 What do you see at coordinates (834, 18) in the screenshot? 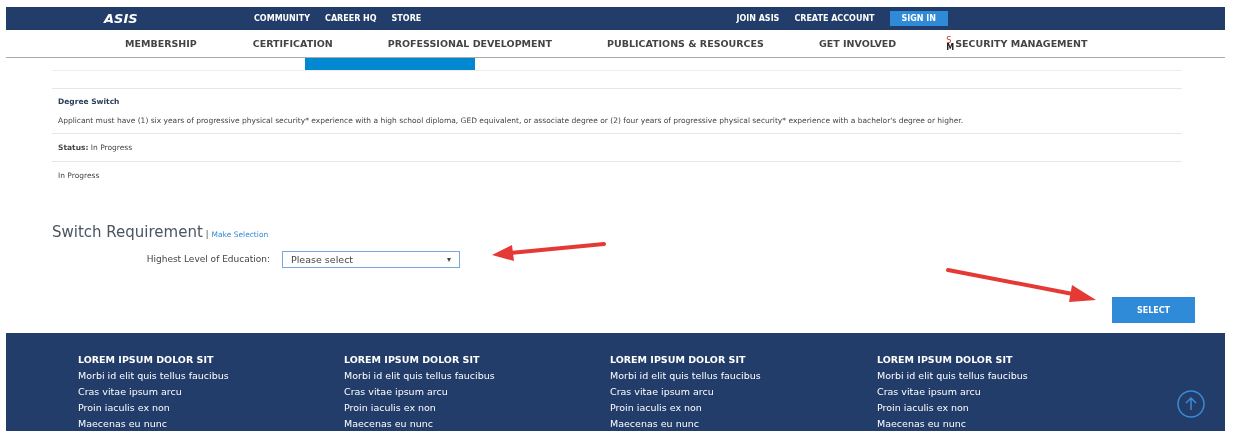
I see `account-link: CREATE ACCOUNT` at bounding box center [834, 18].